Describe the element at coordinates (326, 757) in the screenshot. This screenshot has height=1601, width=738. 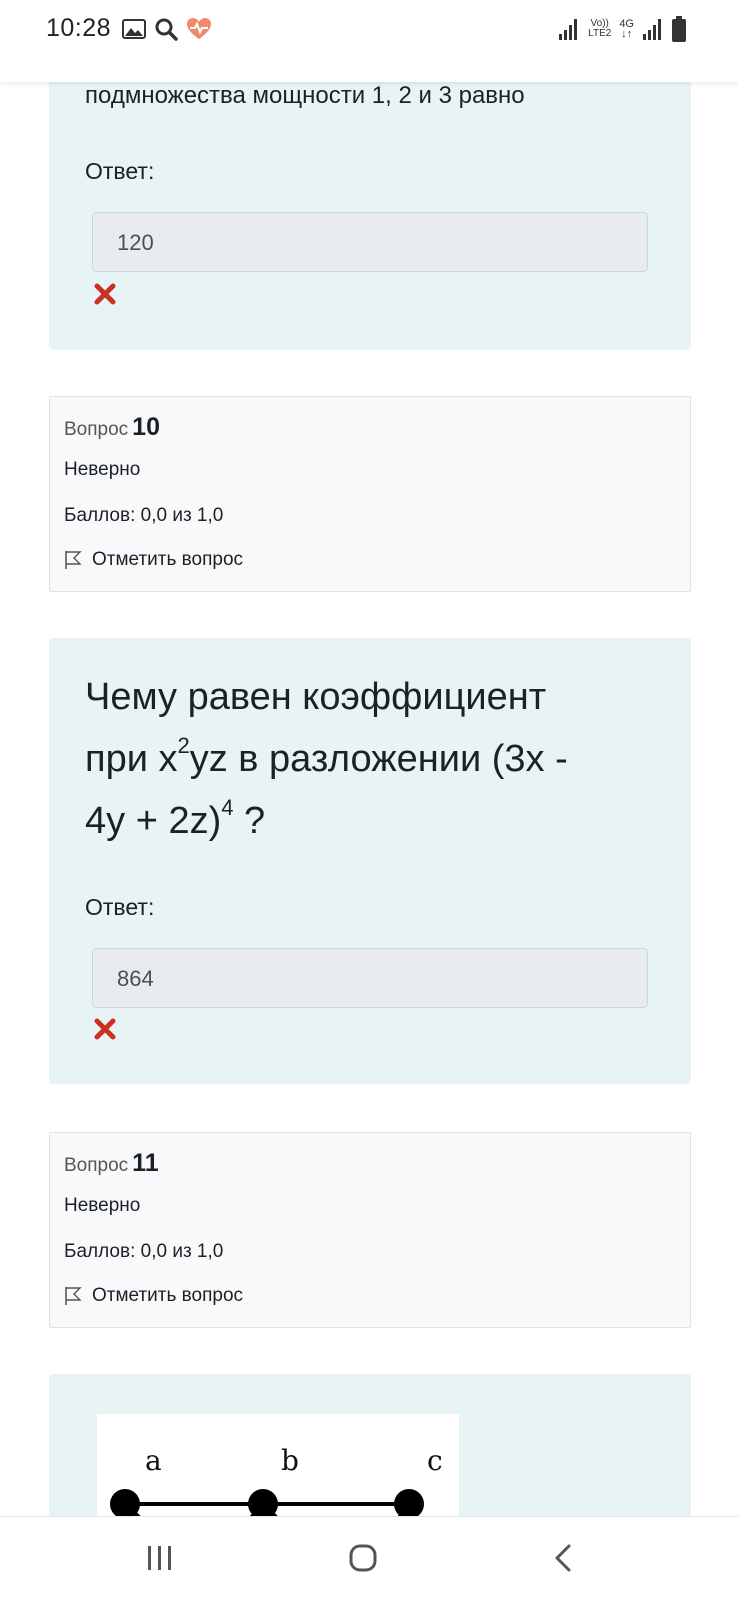
I see `question10-line2: при x2yz в разложении (3x -` at that location.